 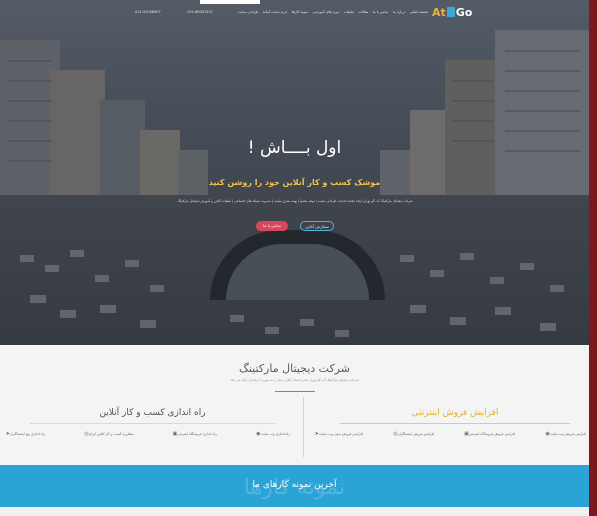 What do you see at coordinates (567, 434) in the screenshot?
I see `service-label: افزایش فروش وب سایت` at bounding box center [567, 434].